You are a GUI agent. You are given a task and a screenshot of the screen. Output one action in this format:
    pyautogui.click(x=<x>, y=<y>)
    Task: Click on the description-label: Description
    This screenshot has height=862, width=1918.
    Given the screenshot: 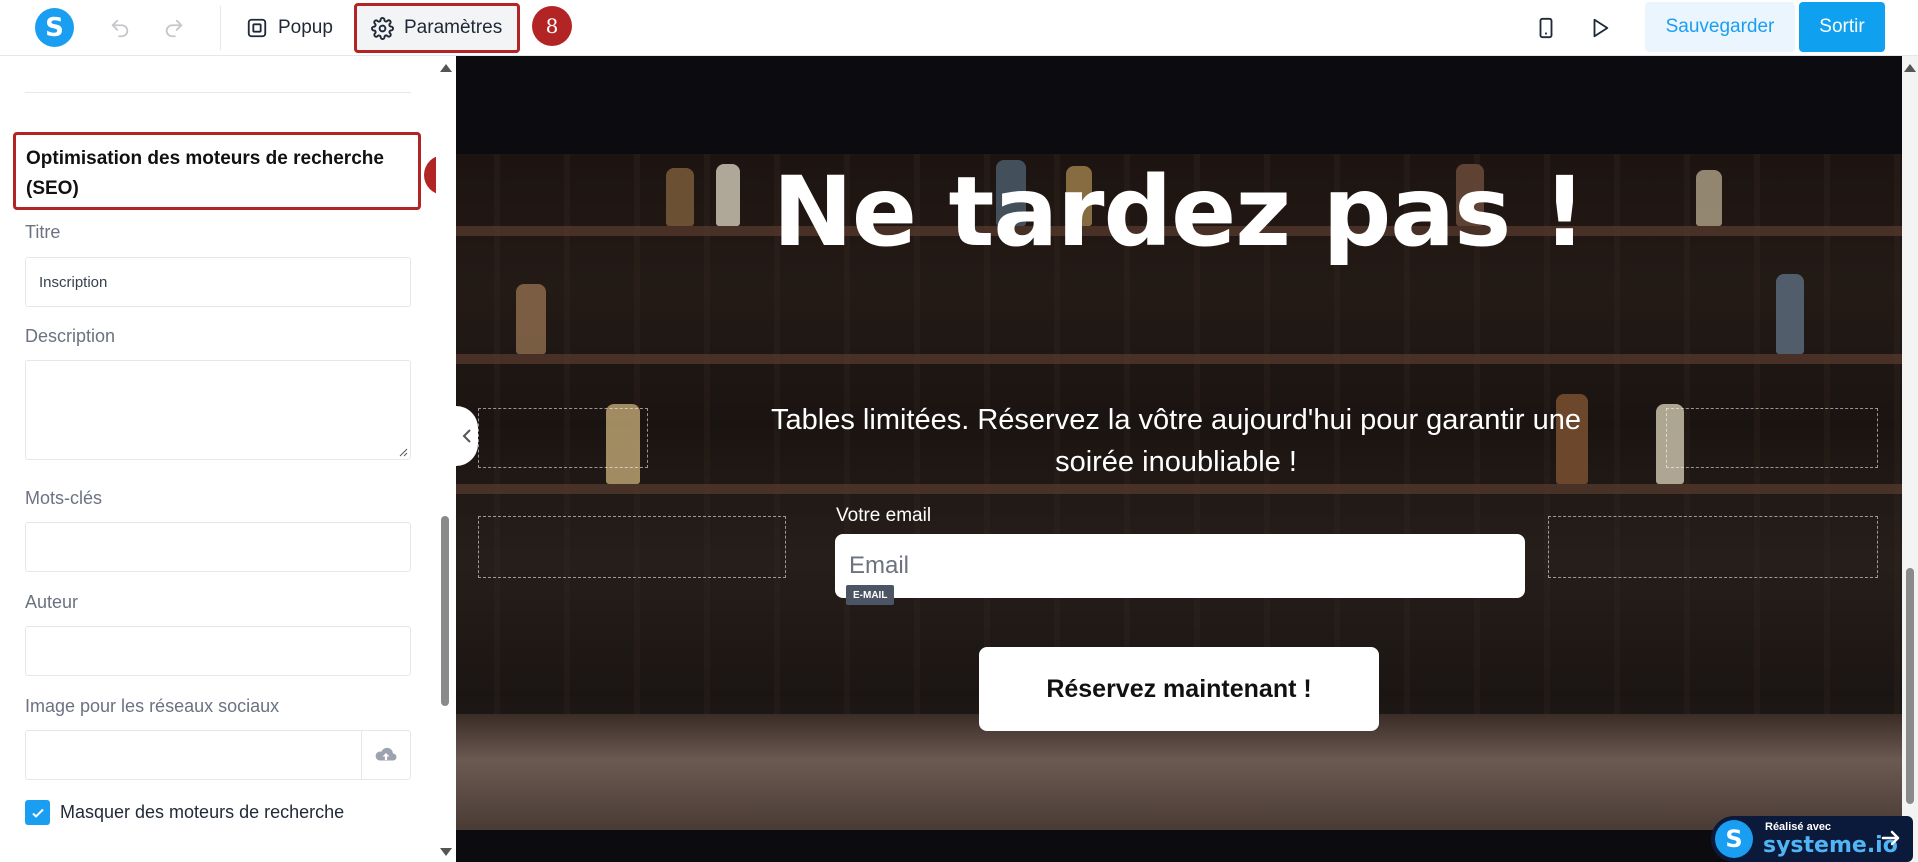 What is the action you would take?
    pyautogui.click(x=70, y=336)
    